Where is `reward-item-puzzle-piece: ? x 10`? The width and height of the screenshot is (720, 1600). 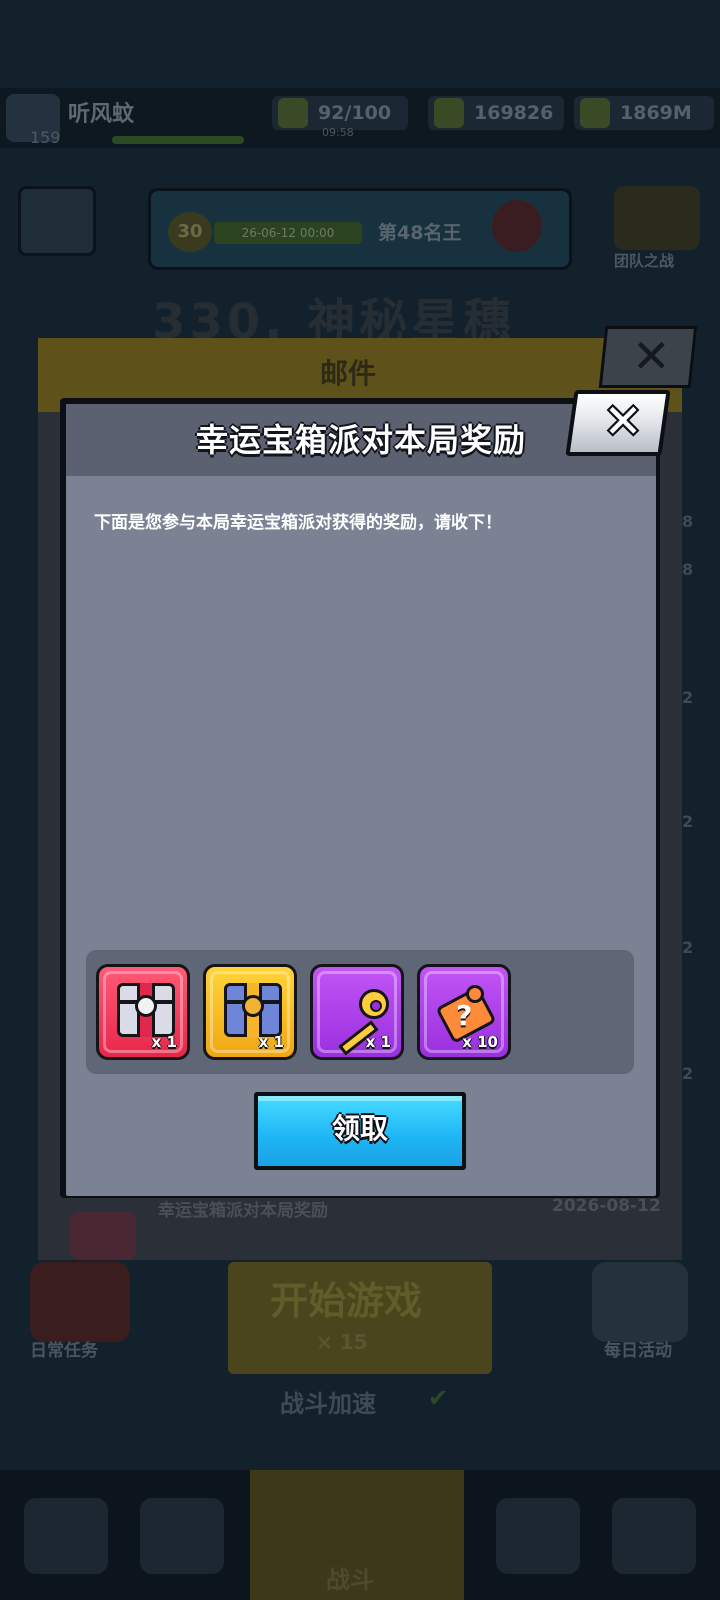 reward-item-puzzle-piece: ? x 10 is located at coordinates (464, 1012).